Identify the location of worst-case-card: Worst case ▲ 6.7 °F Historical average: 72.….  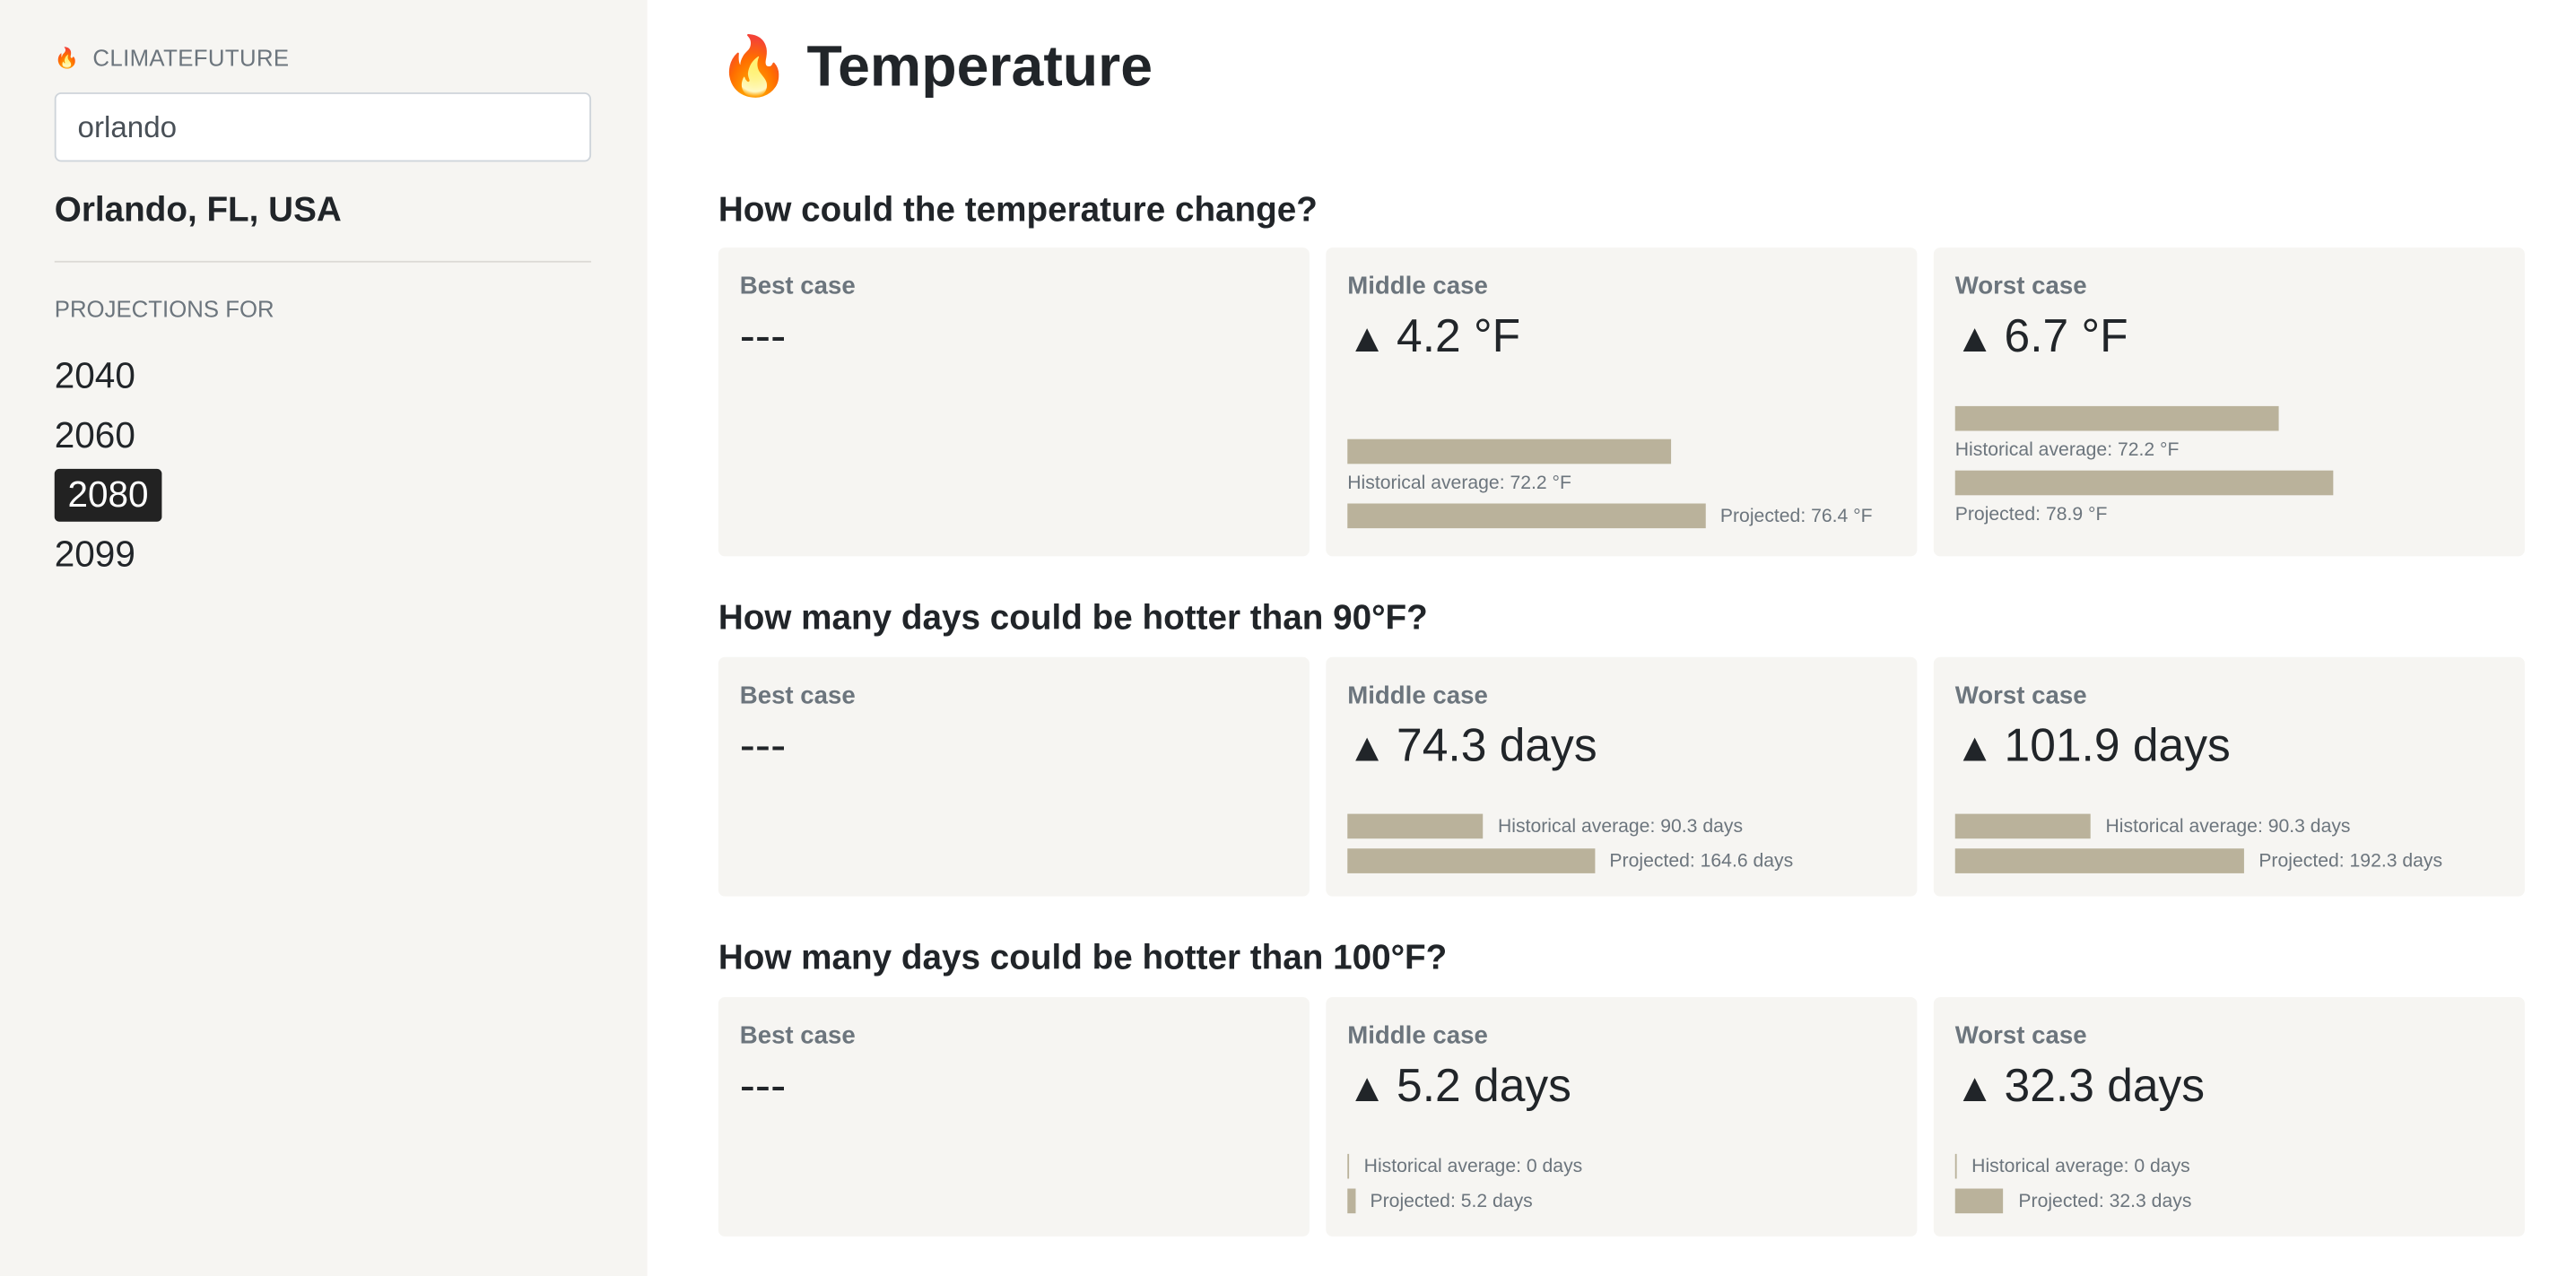
(2229, 402).